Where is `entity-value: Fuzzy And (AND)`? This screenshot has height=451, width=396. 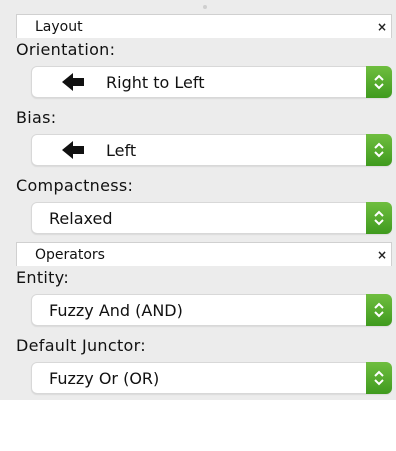 entity-value: Fuzzy And (AND) is located at coordinates (116, 310).